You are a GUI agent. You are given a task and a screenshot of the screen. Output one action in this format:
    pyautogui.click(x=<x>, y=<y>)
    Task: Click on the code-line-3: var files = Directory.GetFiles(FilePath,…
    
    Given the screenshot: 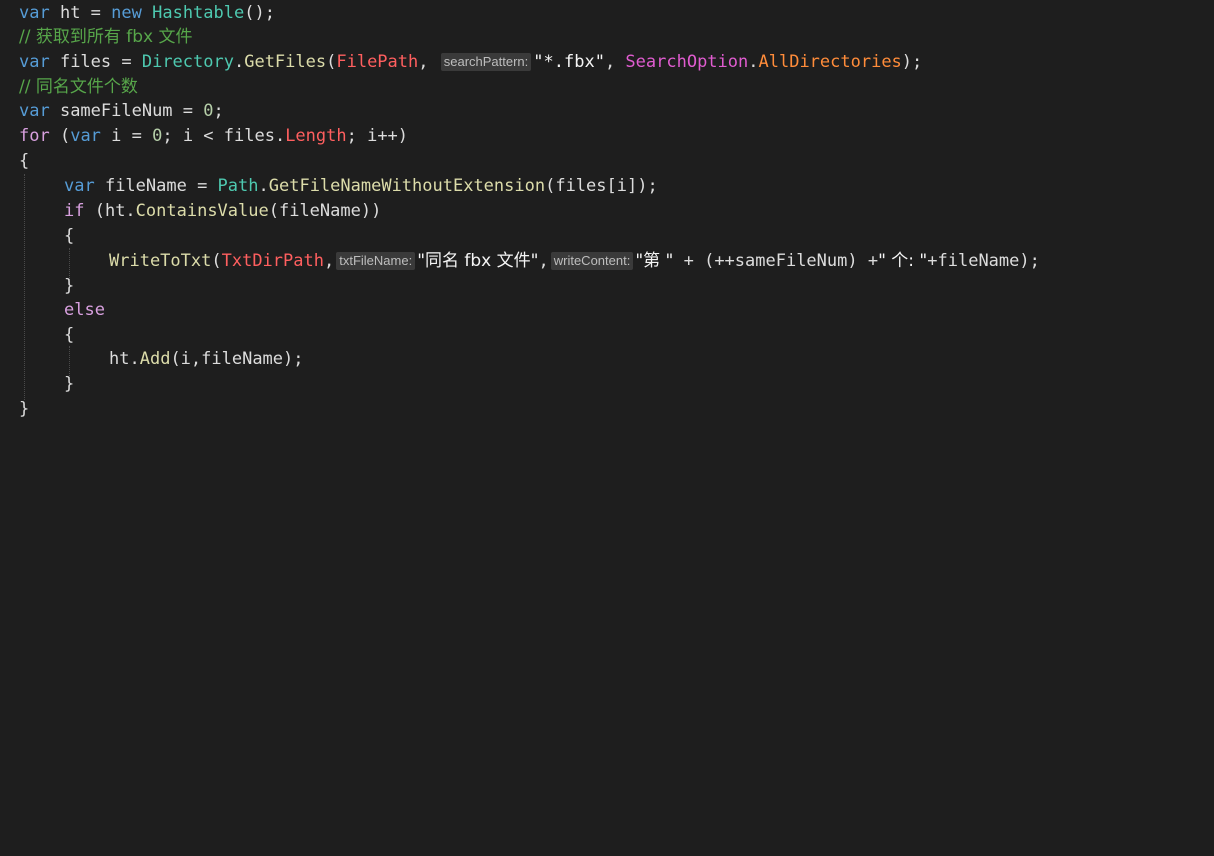 What is the action you would take?
    pyautogui.click(x=470, y=62)
    